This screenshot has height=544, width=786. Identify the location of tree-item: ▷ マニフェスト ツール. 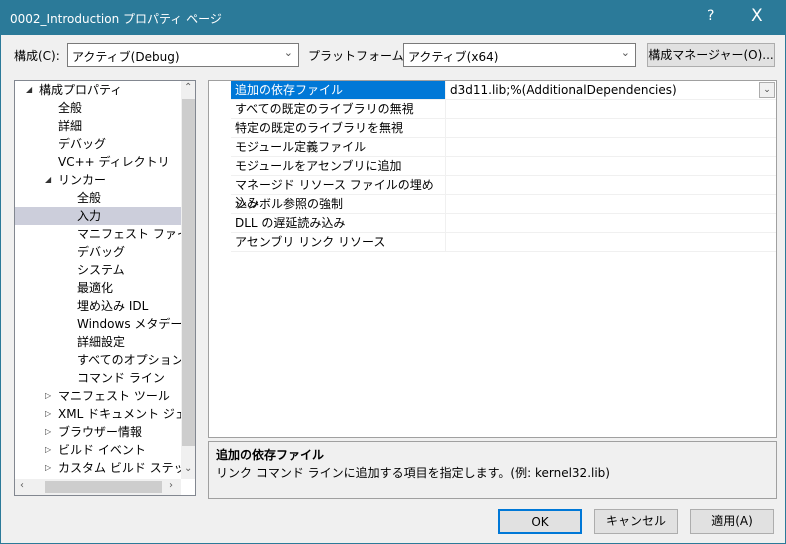
(98, 396).